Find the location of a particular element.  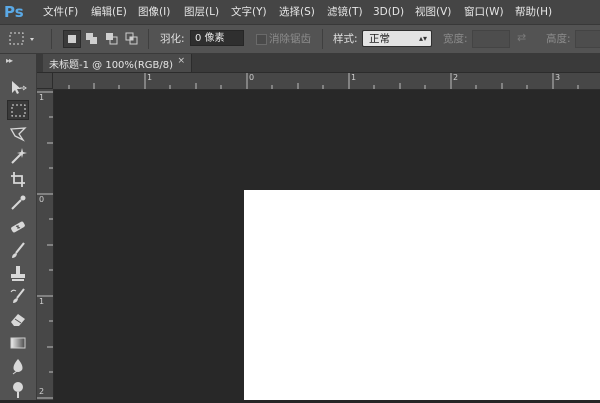

crop-tool is located at coordinates (18, 179).